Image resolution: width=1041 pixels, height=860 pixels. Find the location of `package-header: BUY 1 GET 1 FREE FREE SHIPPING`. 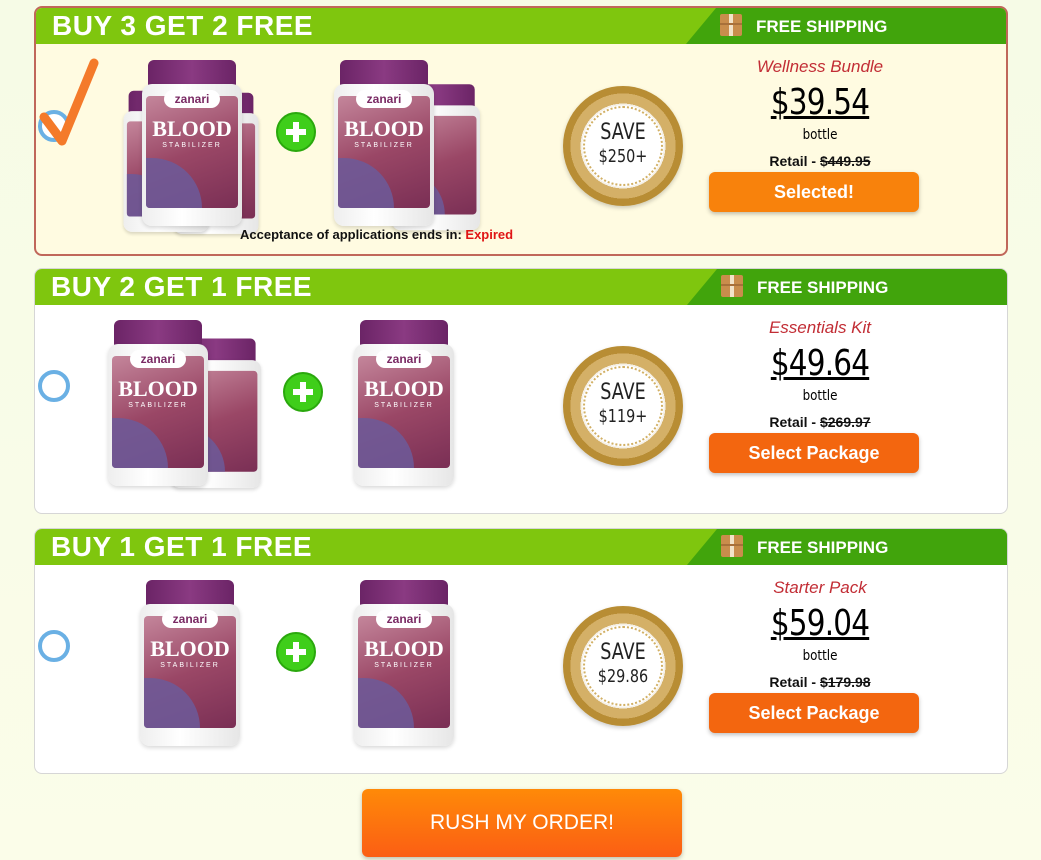

package-header: BUY 1 GET 1 FREE FREE SHIPPING is located at coordinates (521, 547).